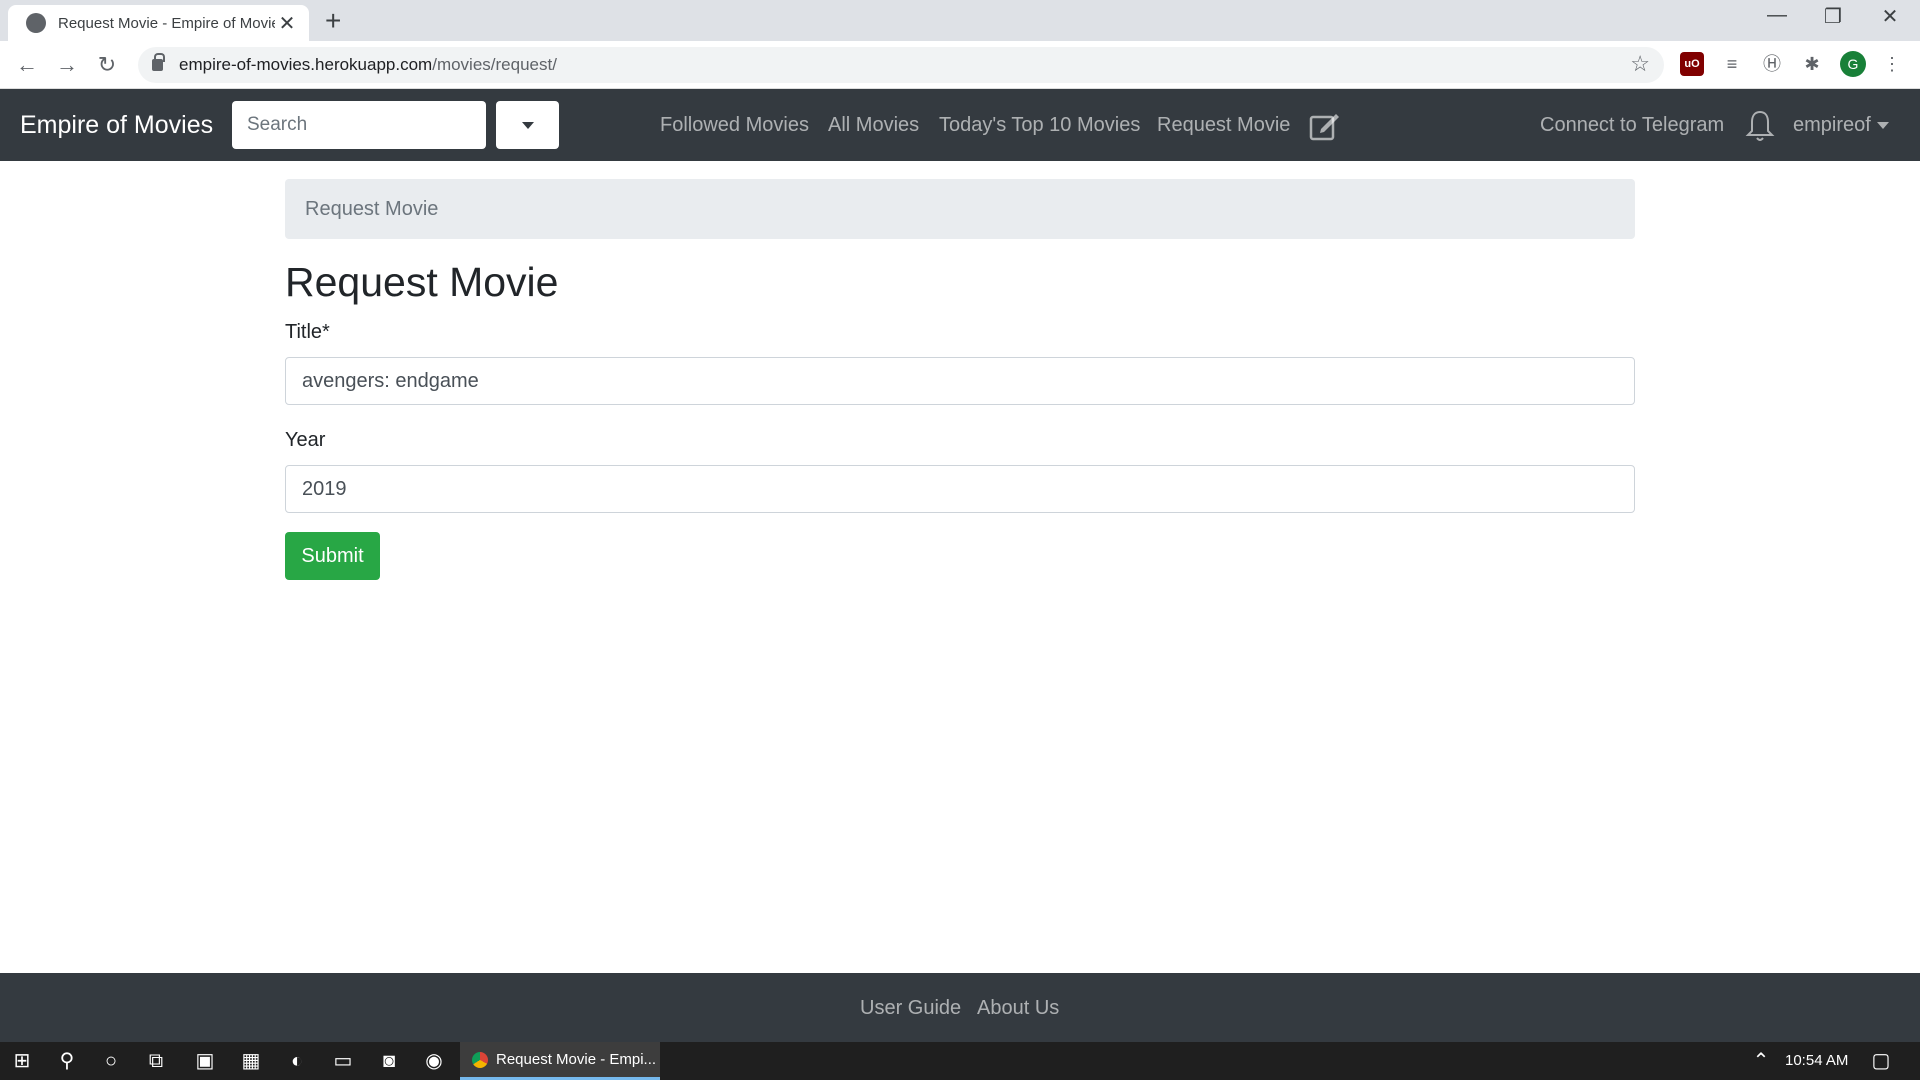 This screenshot has height=1080, width=1920. What do you see at coordinates (1777, 15) in the screenshot?
I see `minimize-button: —` at bounding box center [1777, 15].